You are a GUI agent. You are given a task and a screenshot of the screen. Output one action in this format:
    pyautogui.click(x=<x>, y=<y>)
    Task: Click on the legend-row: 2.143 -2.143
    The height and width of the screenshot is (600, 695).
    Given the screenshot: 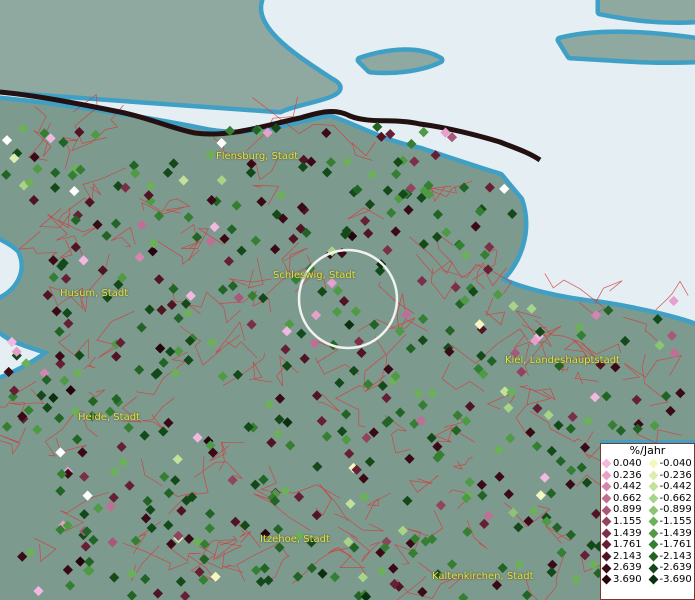 What is the action you would take?
    pyautogui.click(x=647, y=557)
    